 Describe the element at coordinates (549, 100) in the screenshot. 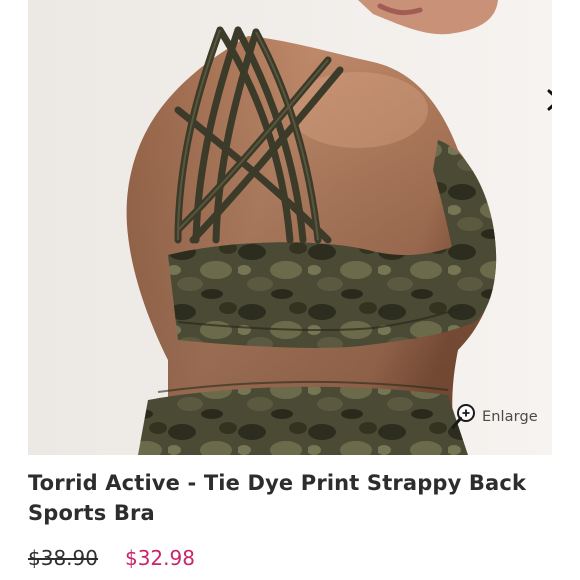

I see `chevron-right-icon` at that location.